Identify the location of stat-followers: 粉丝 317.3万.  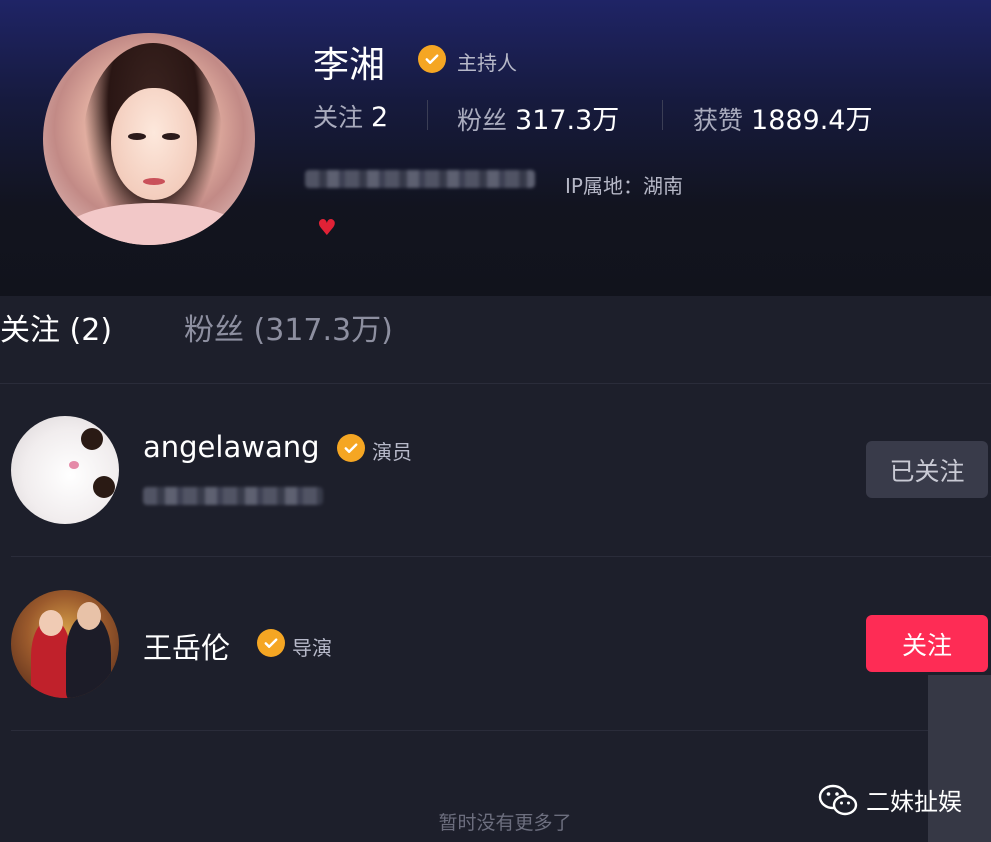
(538, 117).